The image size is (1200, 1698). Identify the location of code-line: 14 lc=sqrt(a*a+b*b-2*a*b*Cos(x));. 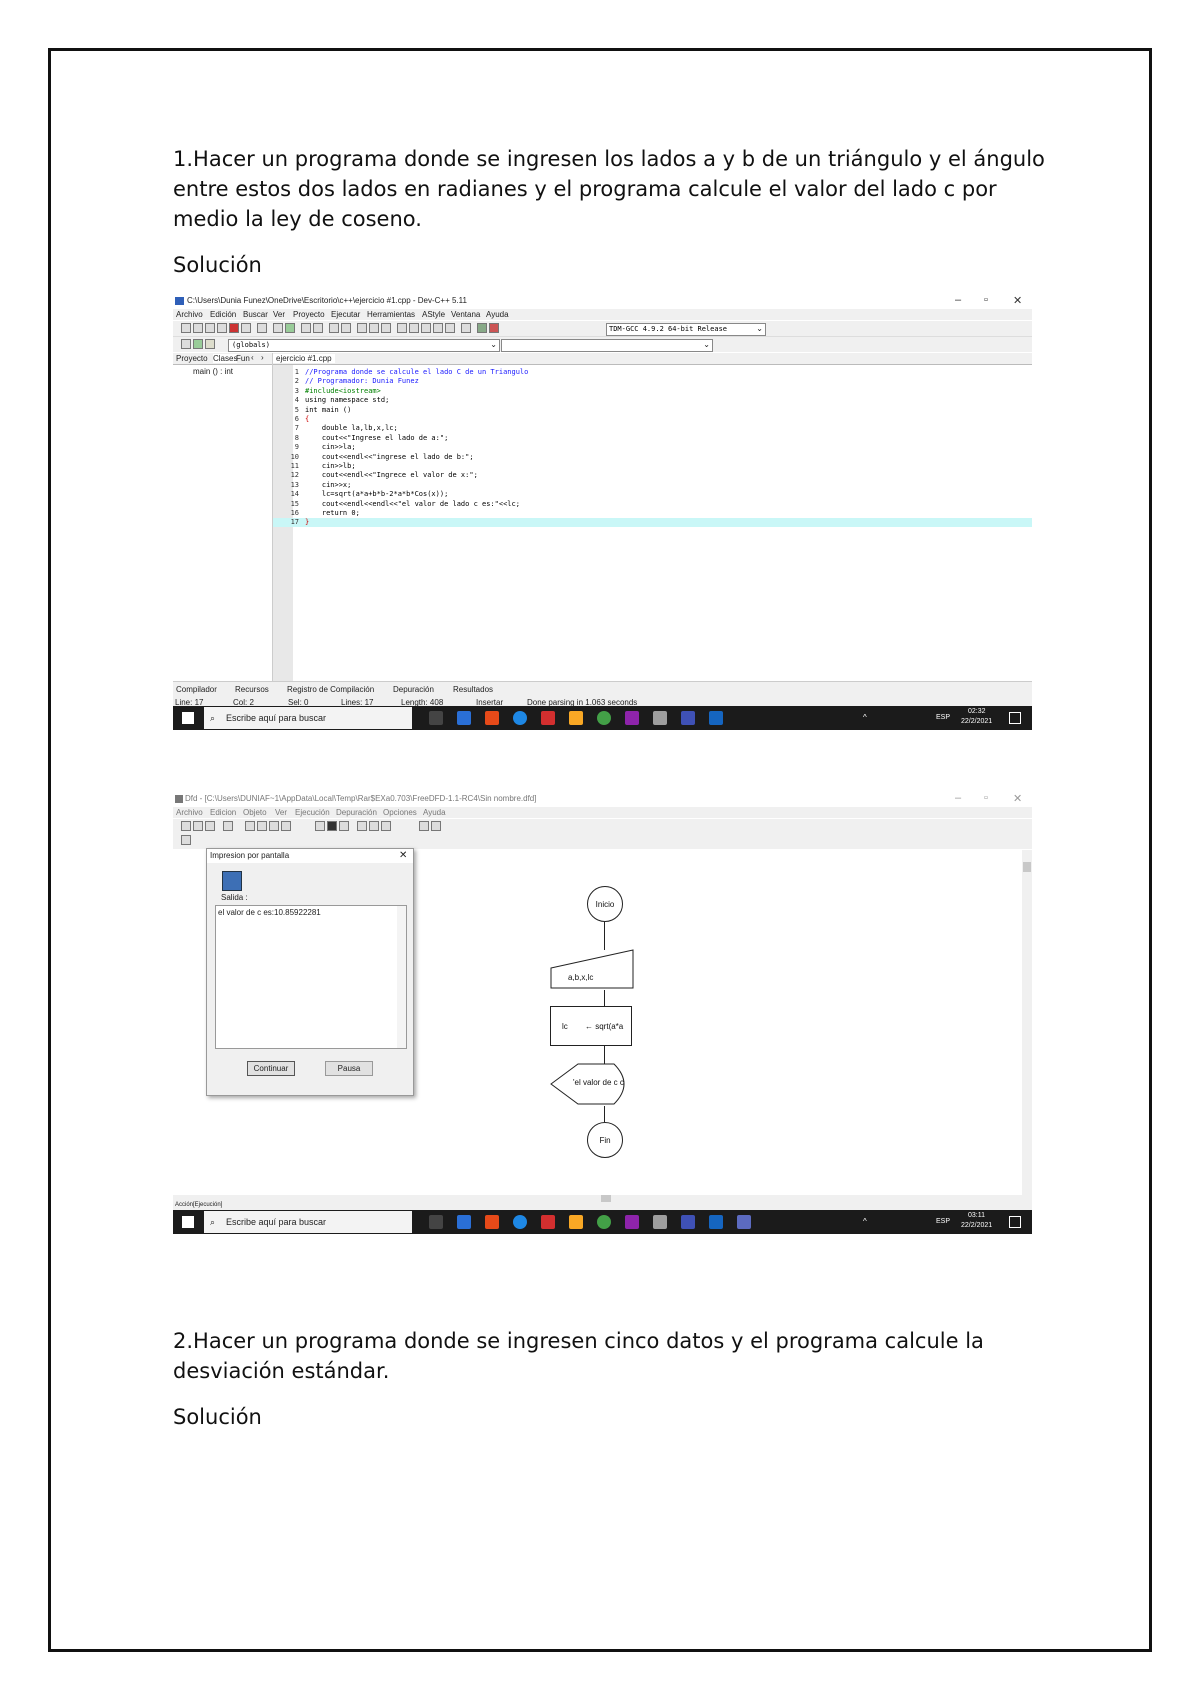
(543, 494).